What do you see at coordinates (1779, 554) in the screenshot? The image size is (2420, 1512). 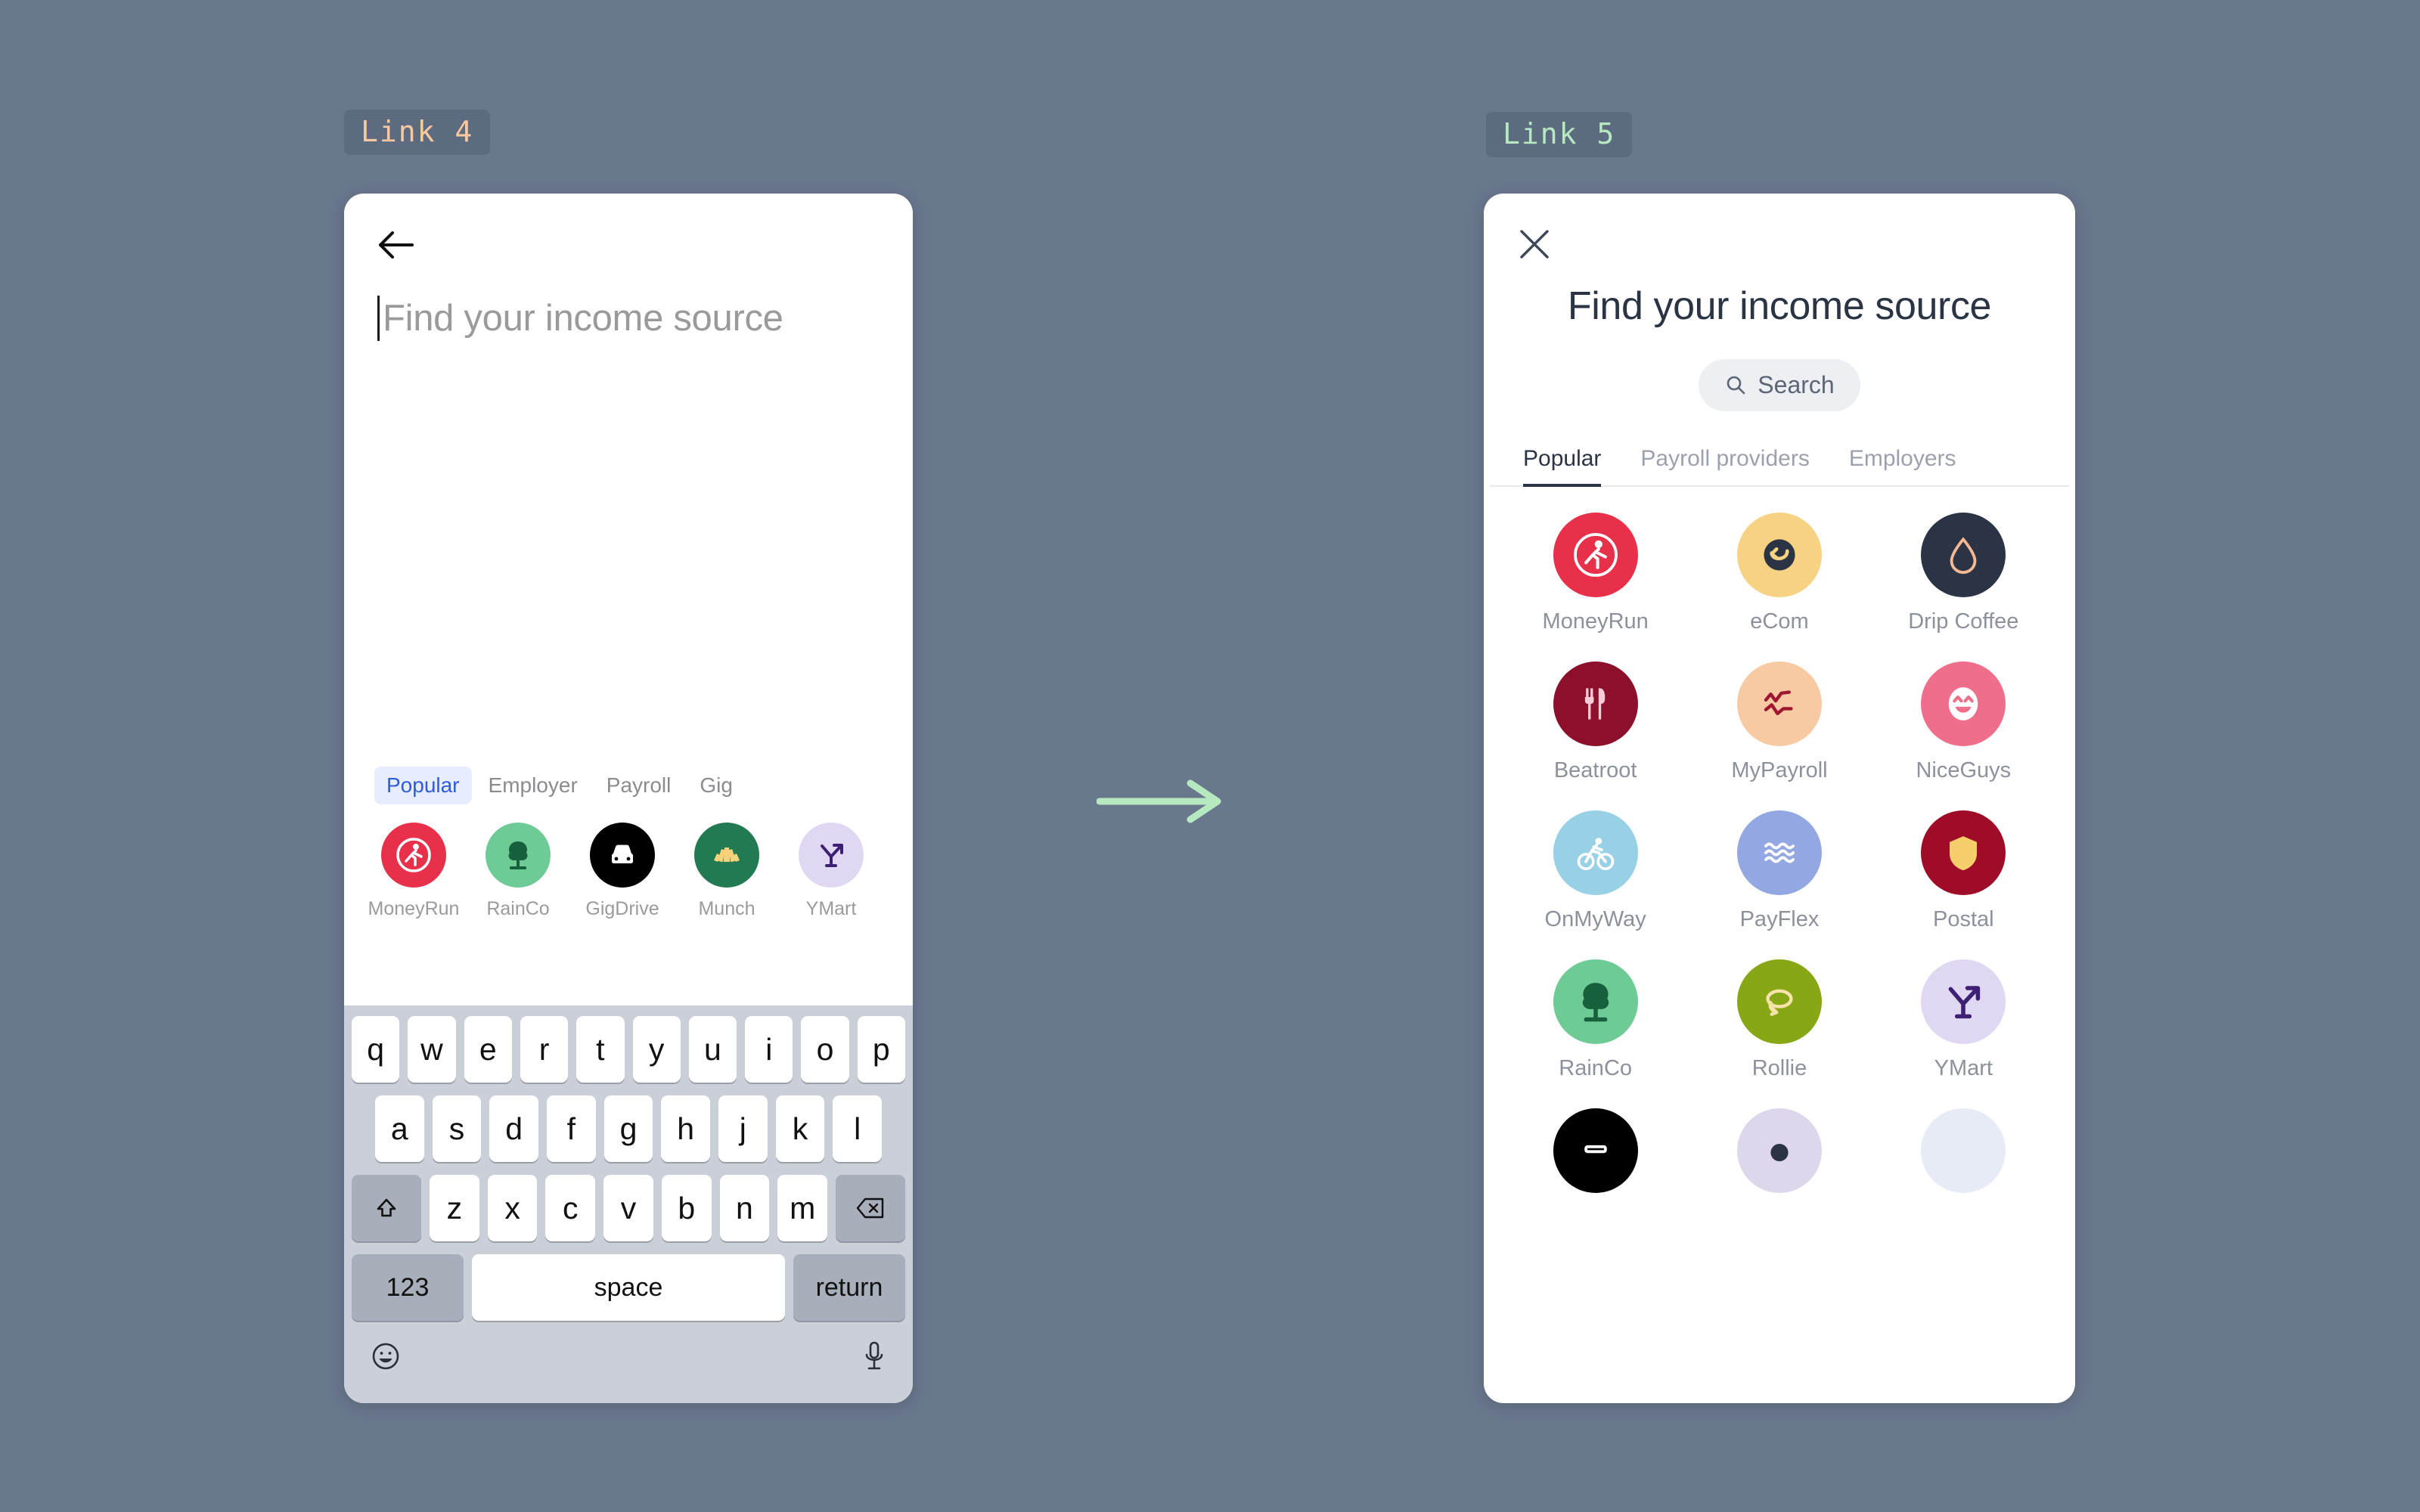 I see `smile-arrow-icon` at bounding box center [1779, 554].